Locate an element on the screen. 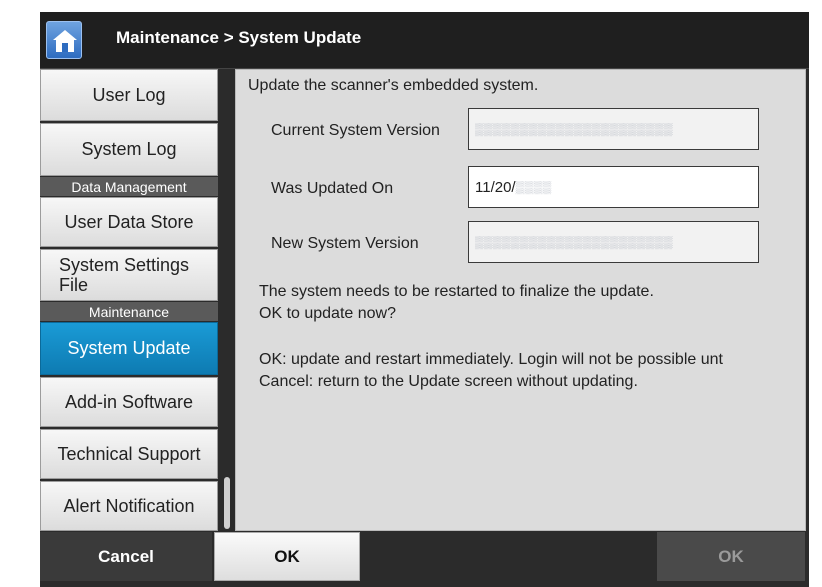 The width and height of the screenshot is (822, 587). footer-bar: Cancel OK OK is located at coordinates (424, 559).